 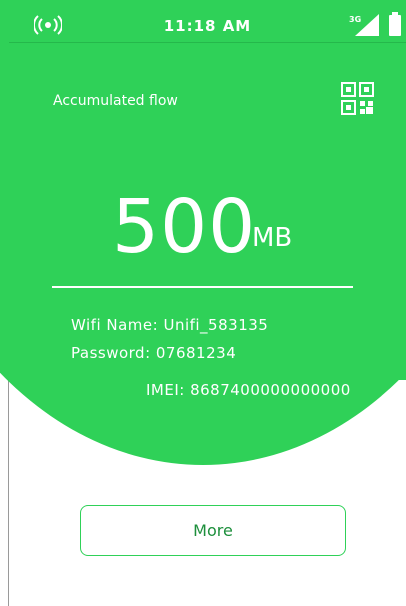 What do you see at coordinates (115, 101) in the screenshot?
I see `accumulated-flow-label: Accumulated flow` at bounding box center [115, 101].